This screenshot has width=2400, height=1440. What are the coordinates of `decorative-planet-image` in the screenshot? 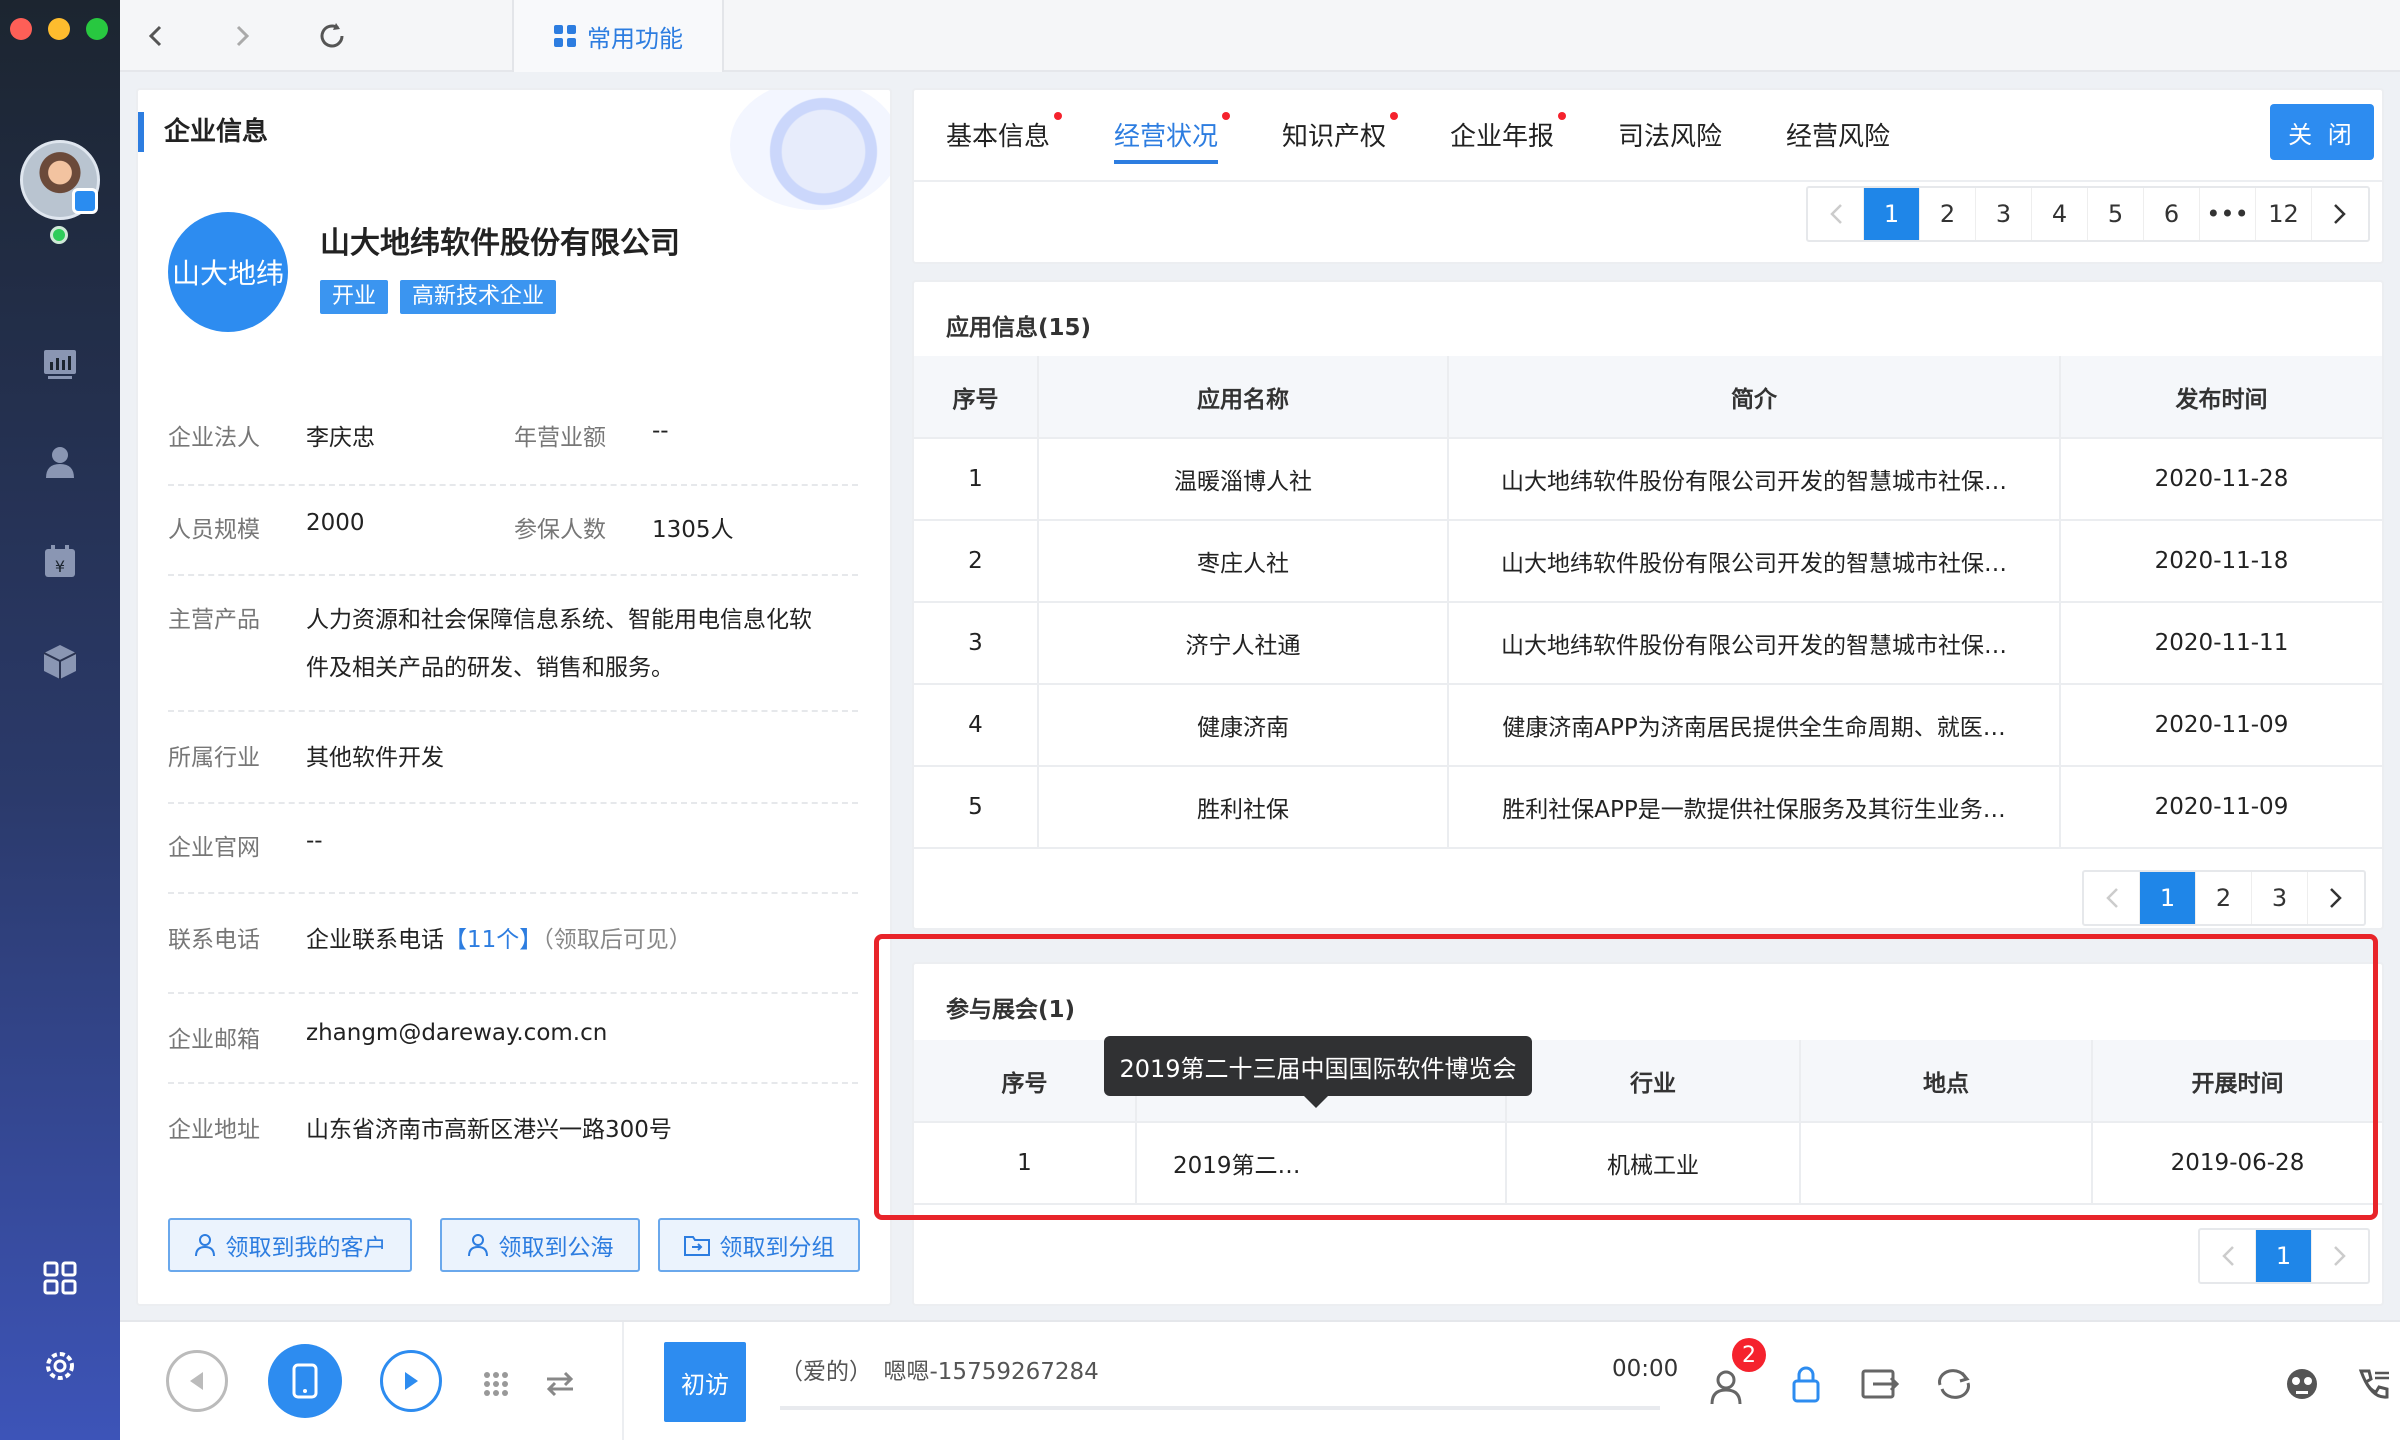 It's located at (810, 150).